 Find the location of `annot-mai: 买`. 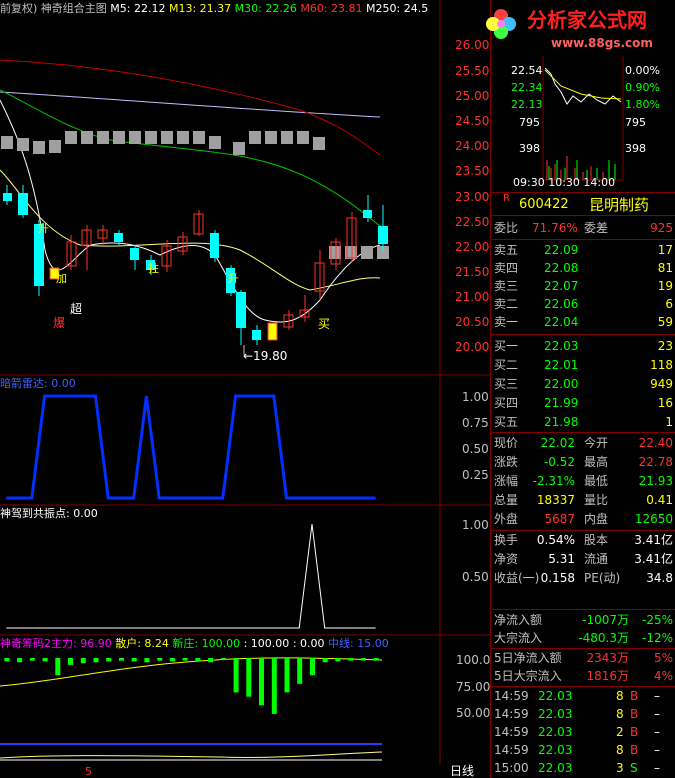

annot-mai: 买 is located at coordinates (324, 324).